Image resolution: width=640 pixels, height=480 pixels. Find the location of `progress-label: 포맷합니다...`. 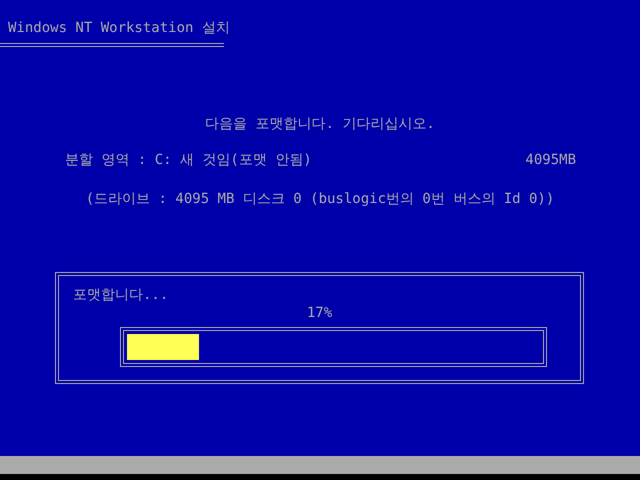

progress-label: 포맷합니다... is located at coordinates (121, 295).